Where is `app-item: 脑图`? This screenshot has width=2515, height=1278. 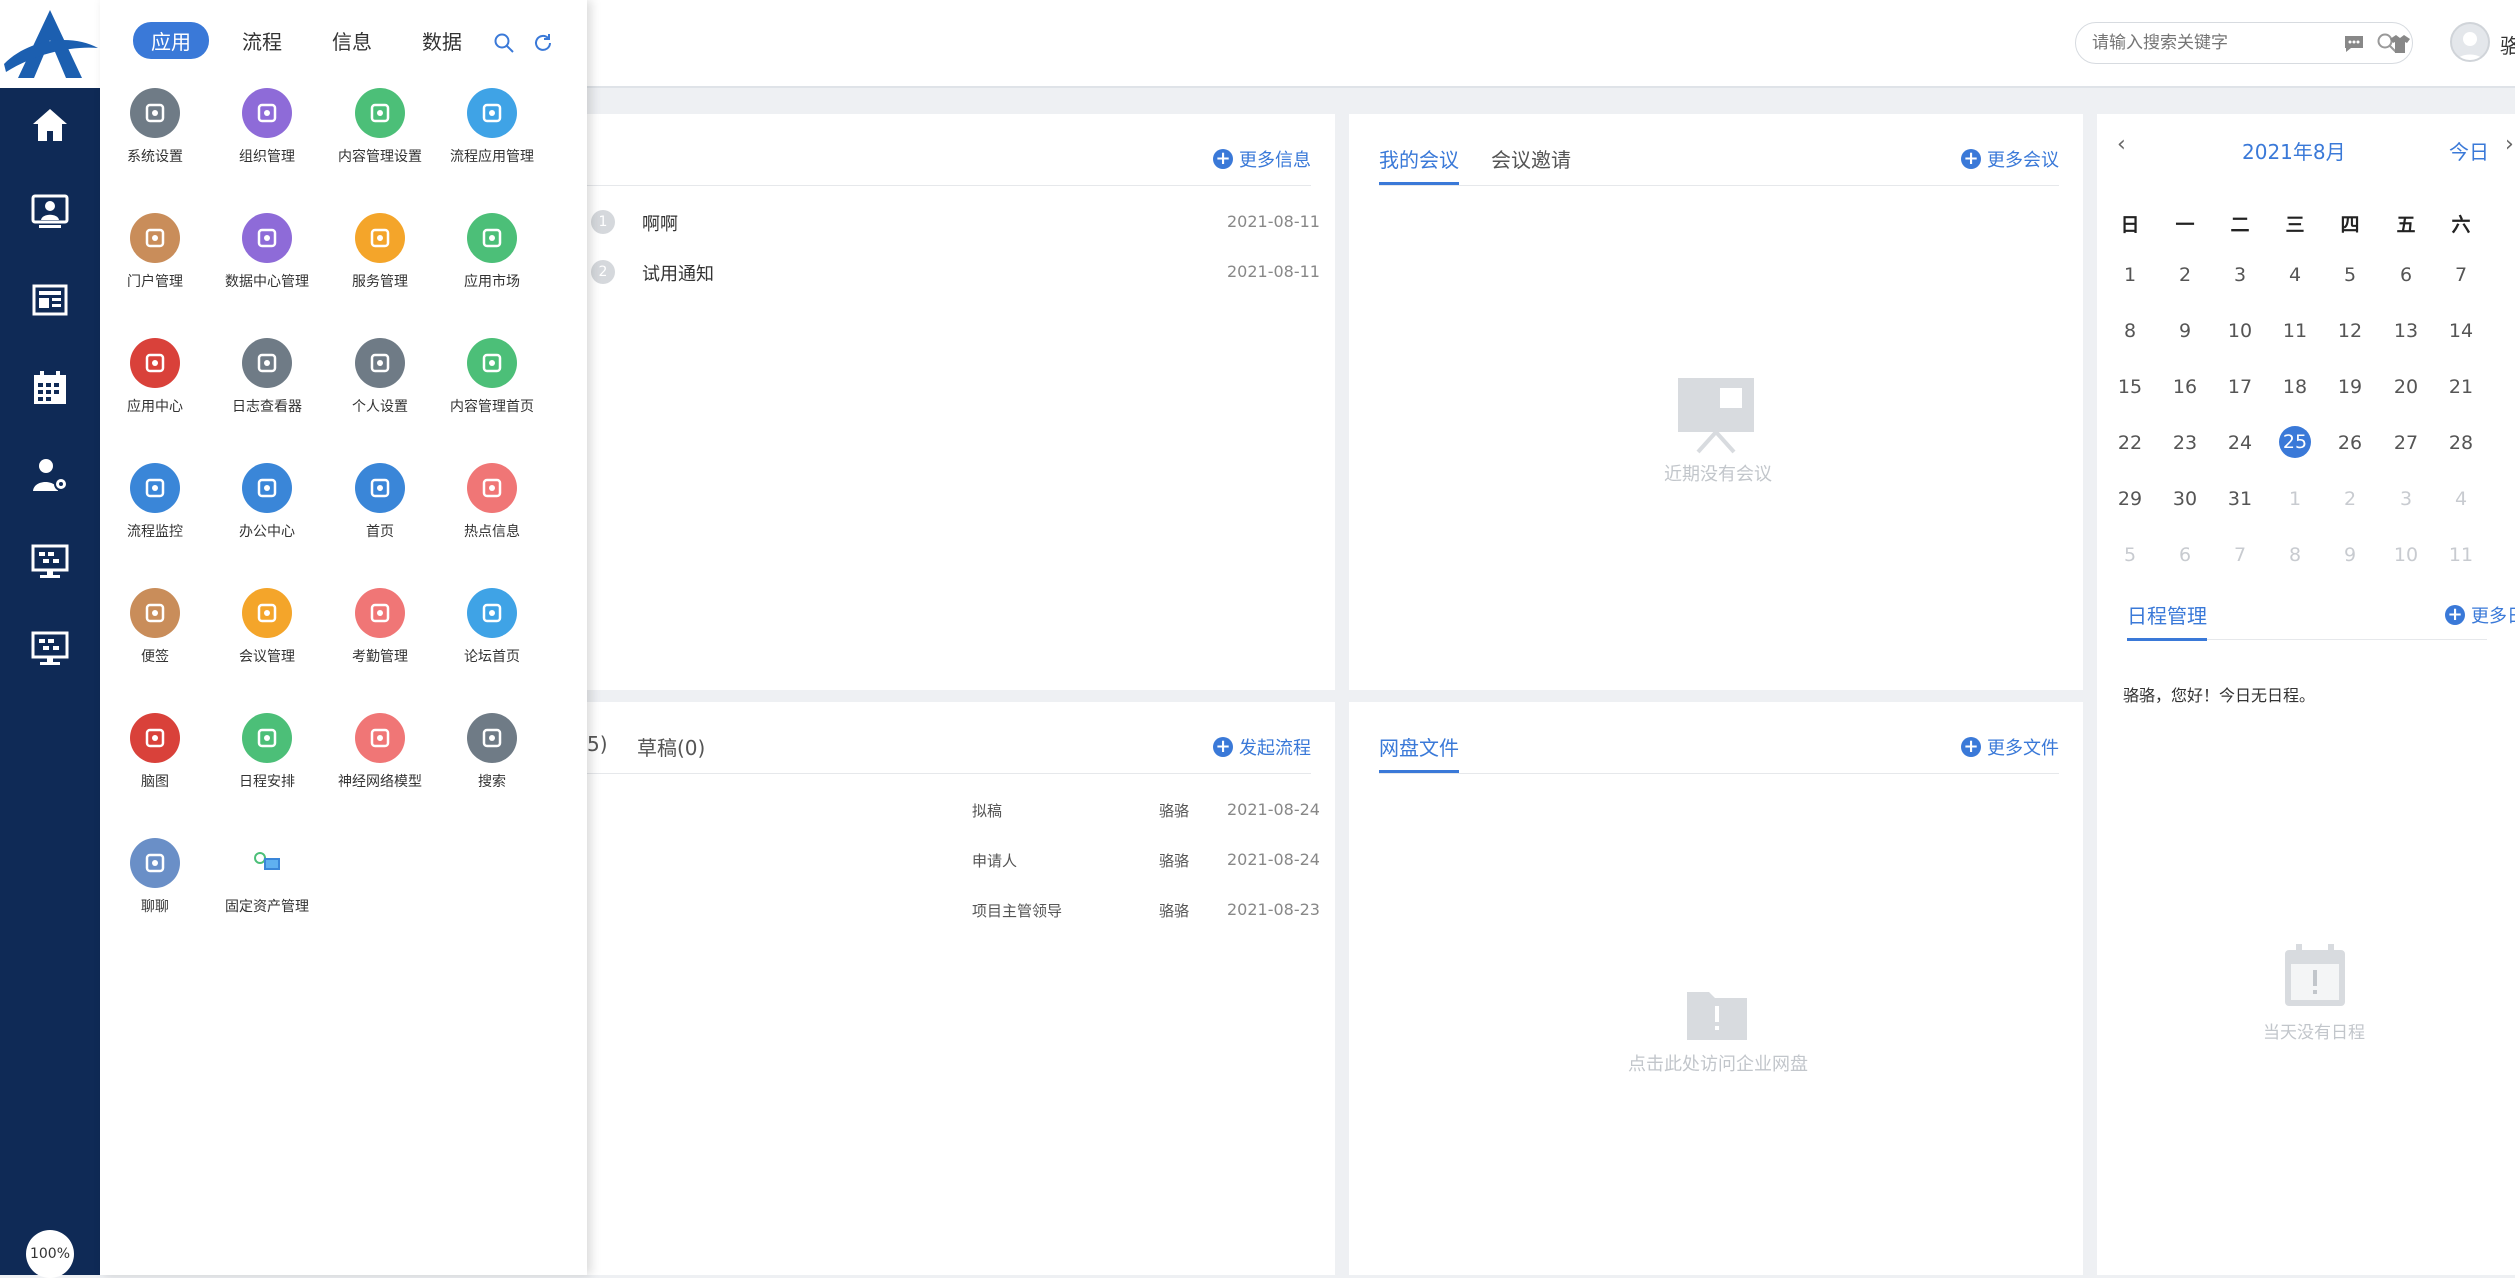 app-item: 脑图 is located at coordinates (155, 752).